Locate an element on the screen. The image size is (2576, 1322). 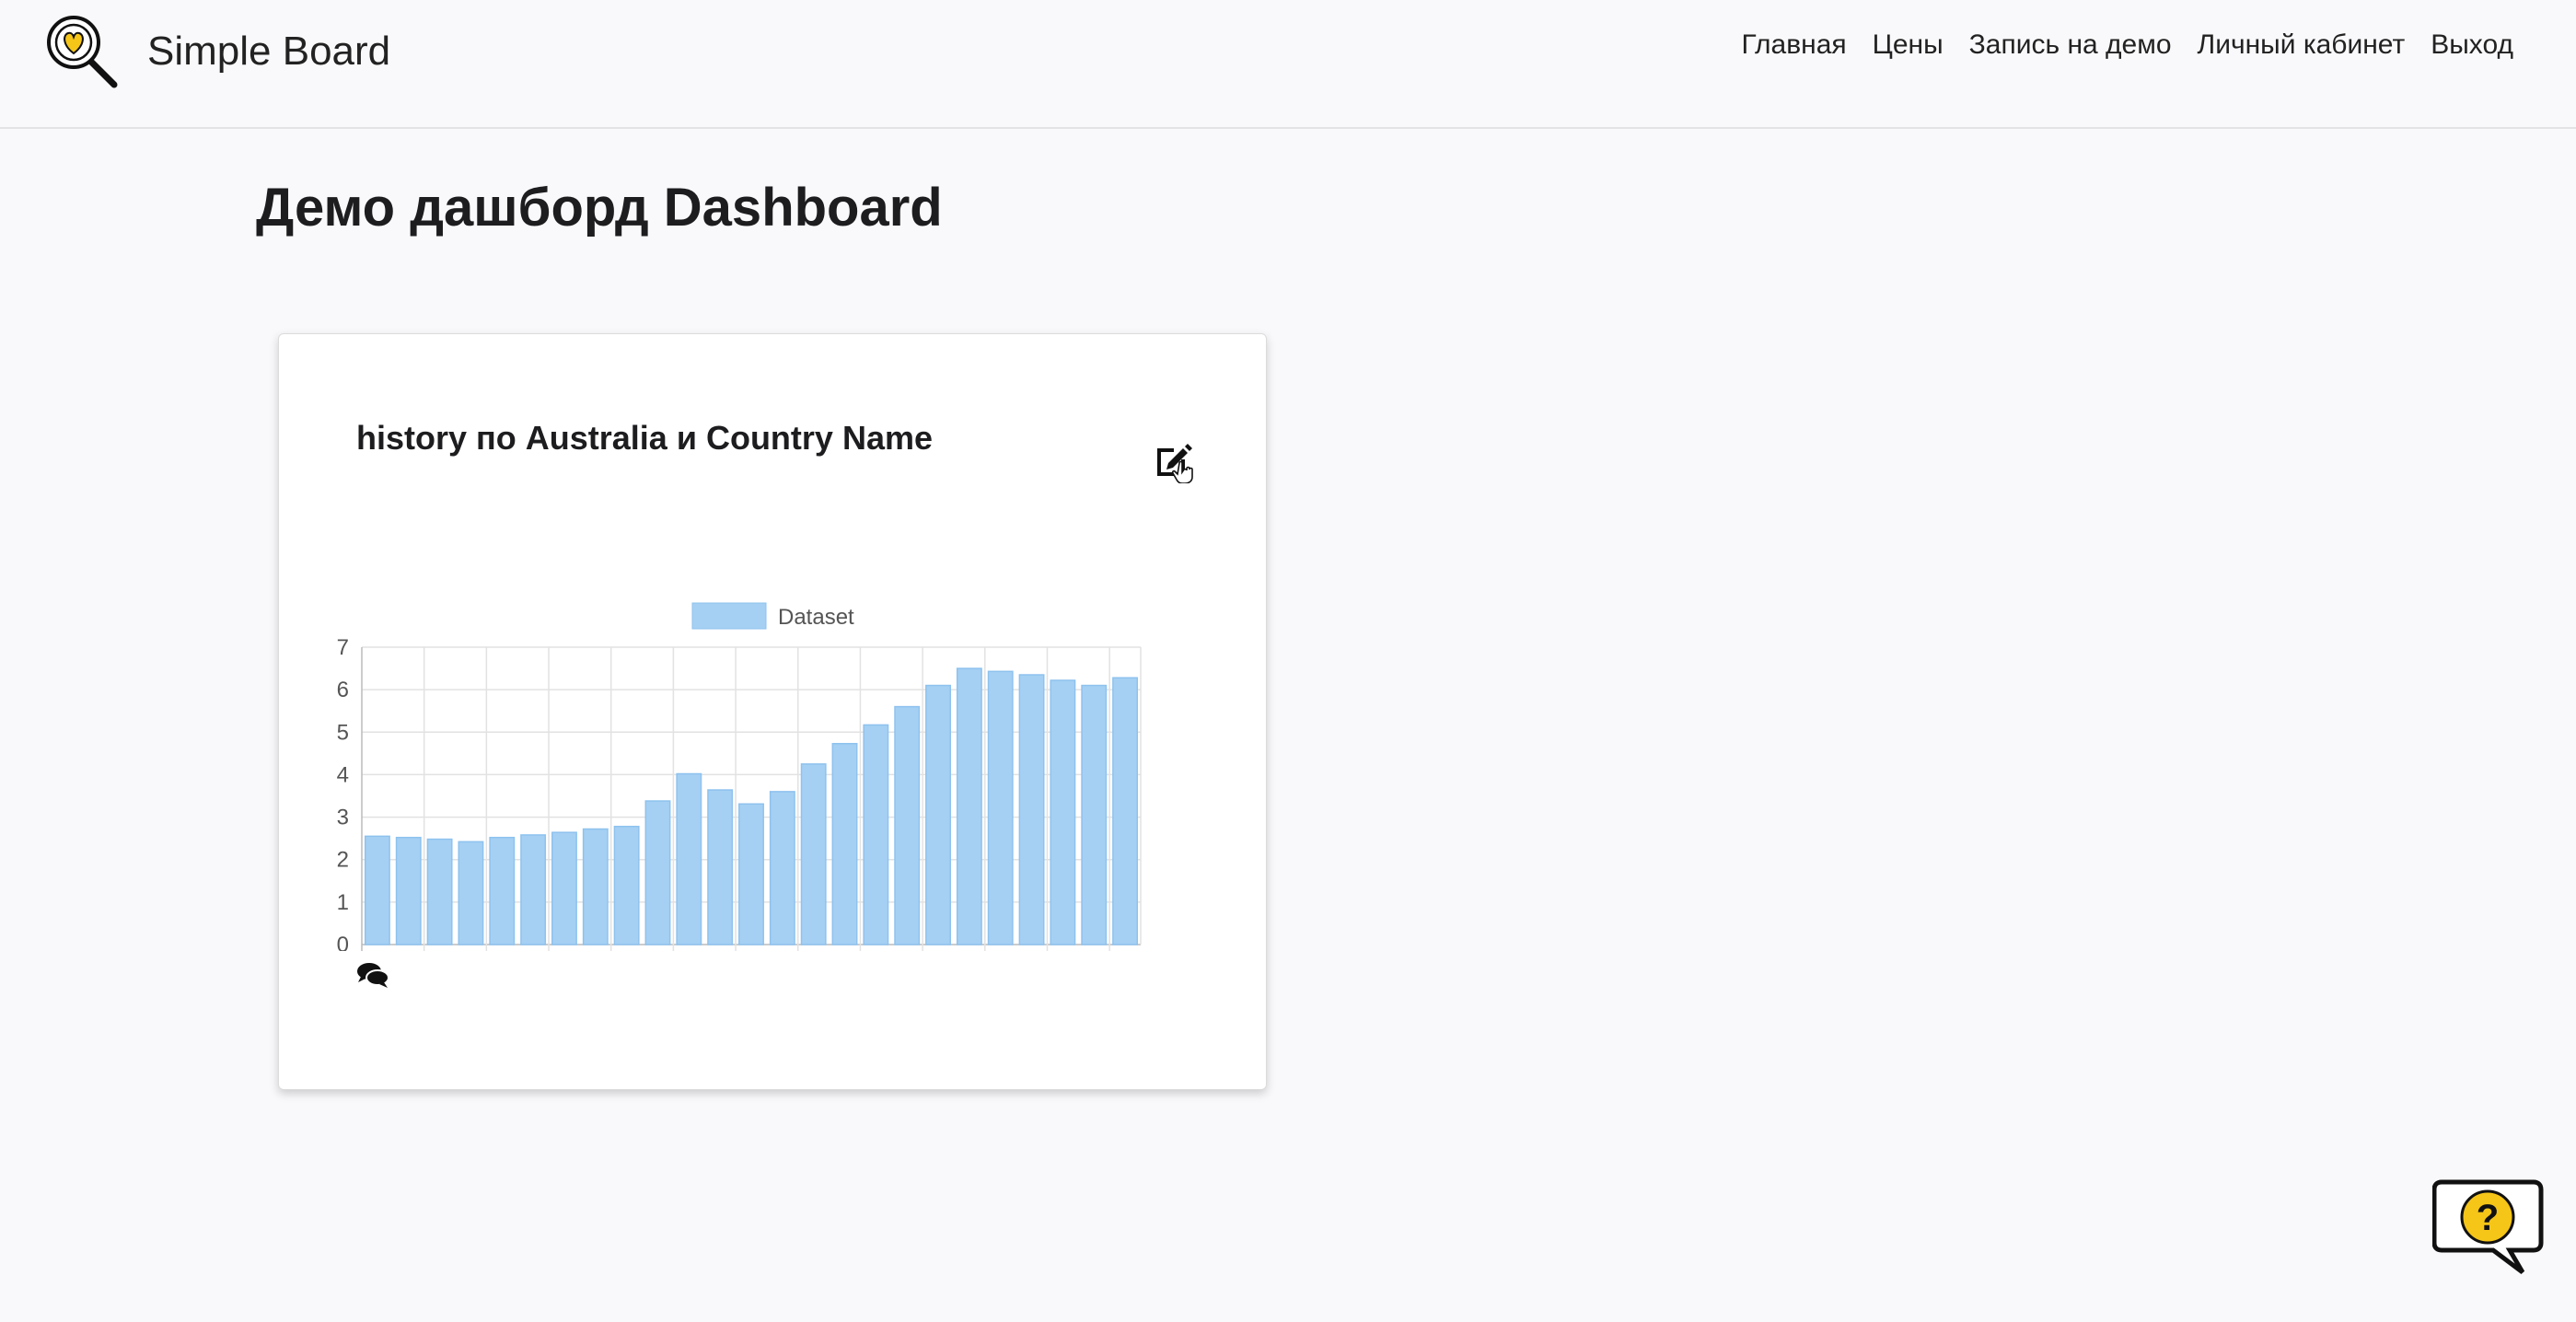
chart-legend: Dataset is located at coordinates (772, 616).